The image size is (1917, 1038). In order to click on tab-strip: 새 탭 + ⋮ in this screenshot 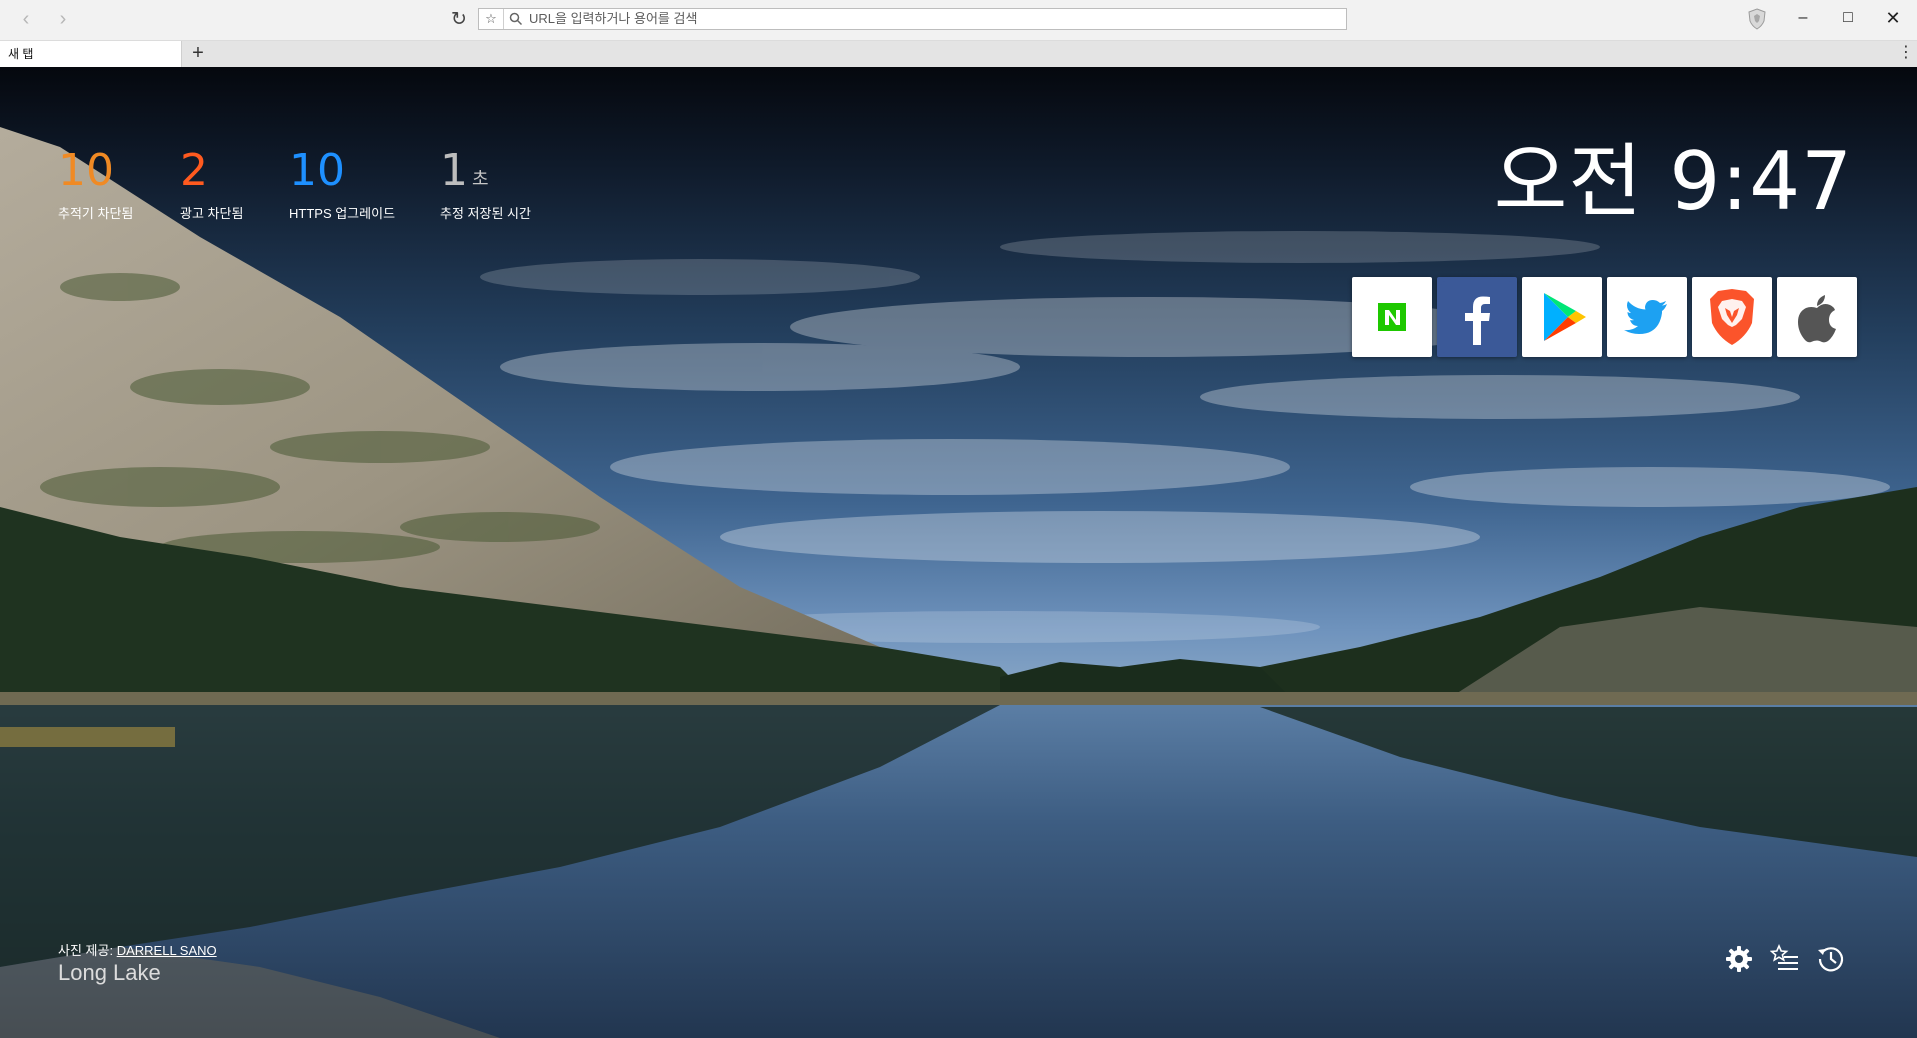, I will do `click(958, 54)`.